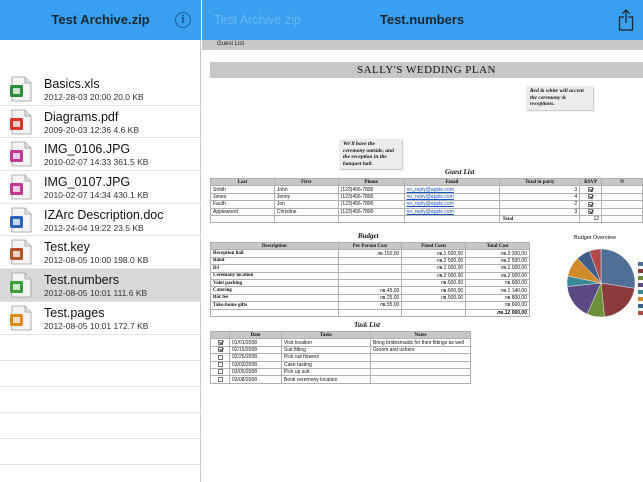  Describe the element at coordinates (100, 253) in the screenshot. I see `file-row: Test.key 2012-08-05 10:00 198.0 KB` at that location.